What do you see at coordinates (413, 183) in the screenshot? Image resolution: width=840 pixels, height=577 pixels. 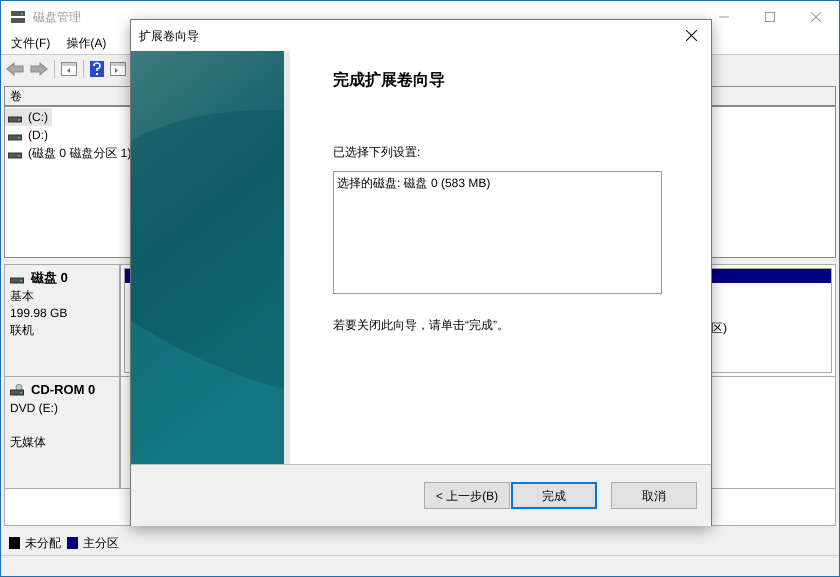 I see `settings-text: 选择的磁盘: 磁盘 0 (583 MB)` at bounding box center [413, 183].